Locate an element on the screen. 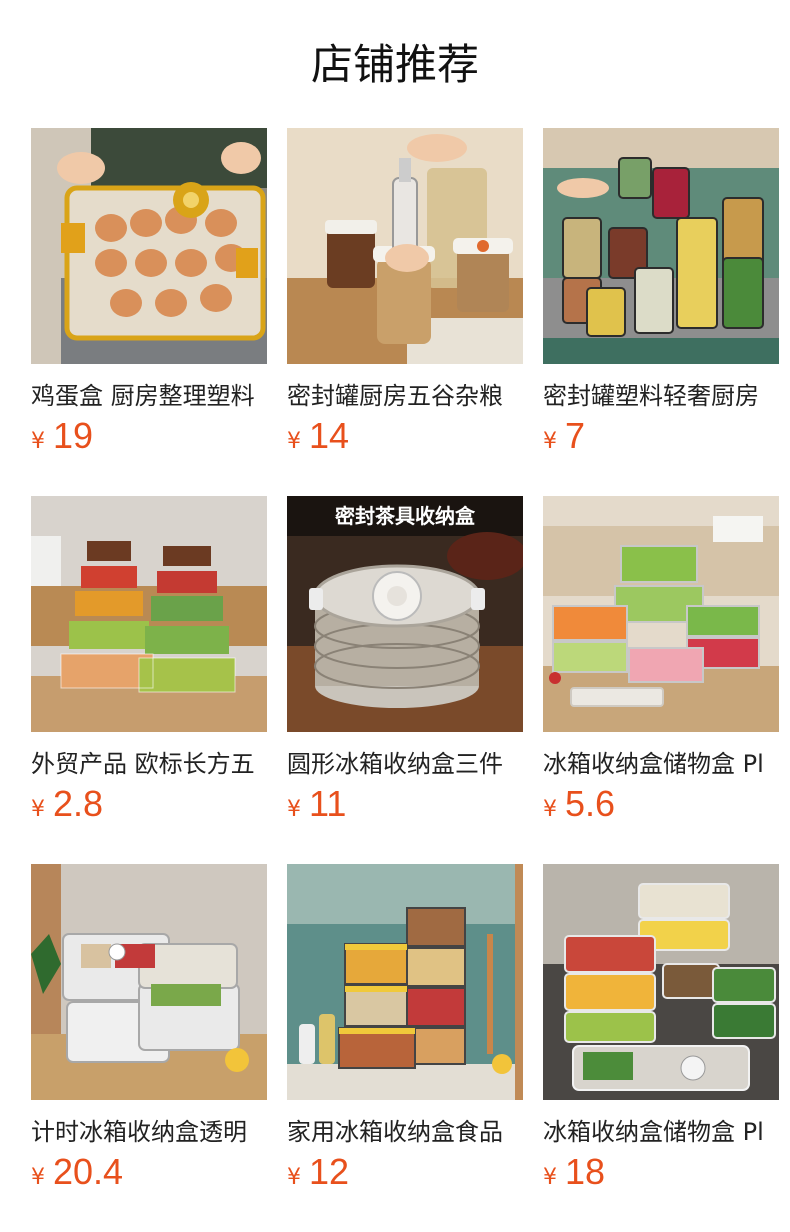 This screenshot has width=790, height=1232. product-price: ¥12 is located at coordinates (318, 1172).